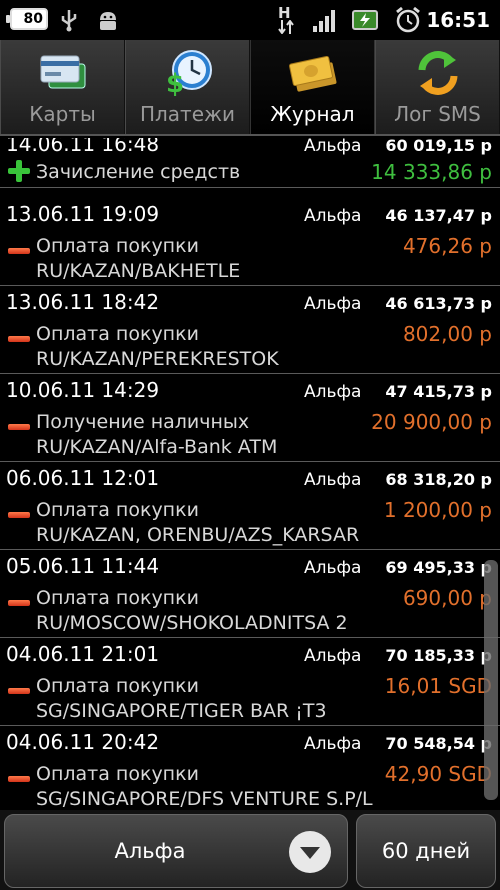  Describe the element at coordinates (19, 171) in the screenshot. I see `plus-icon` at that location.